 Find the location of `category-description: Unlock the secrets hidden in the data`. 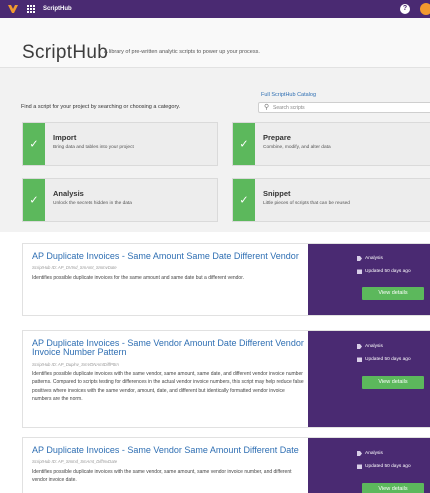

category-description: Unlock the secrets hidden in the data is located at coordinates (92, 203).